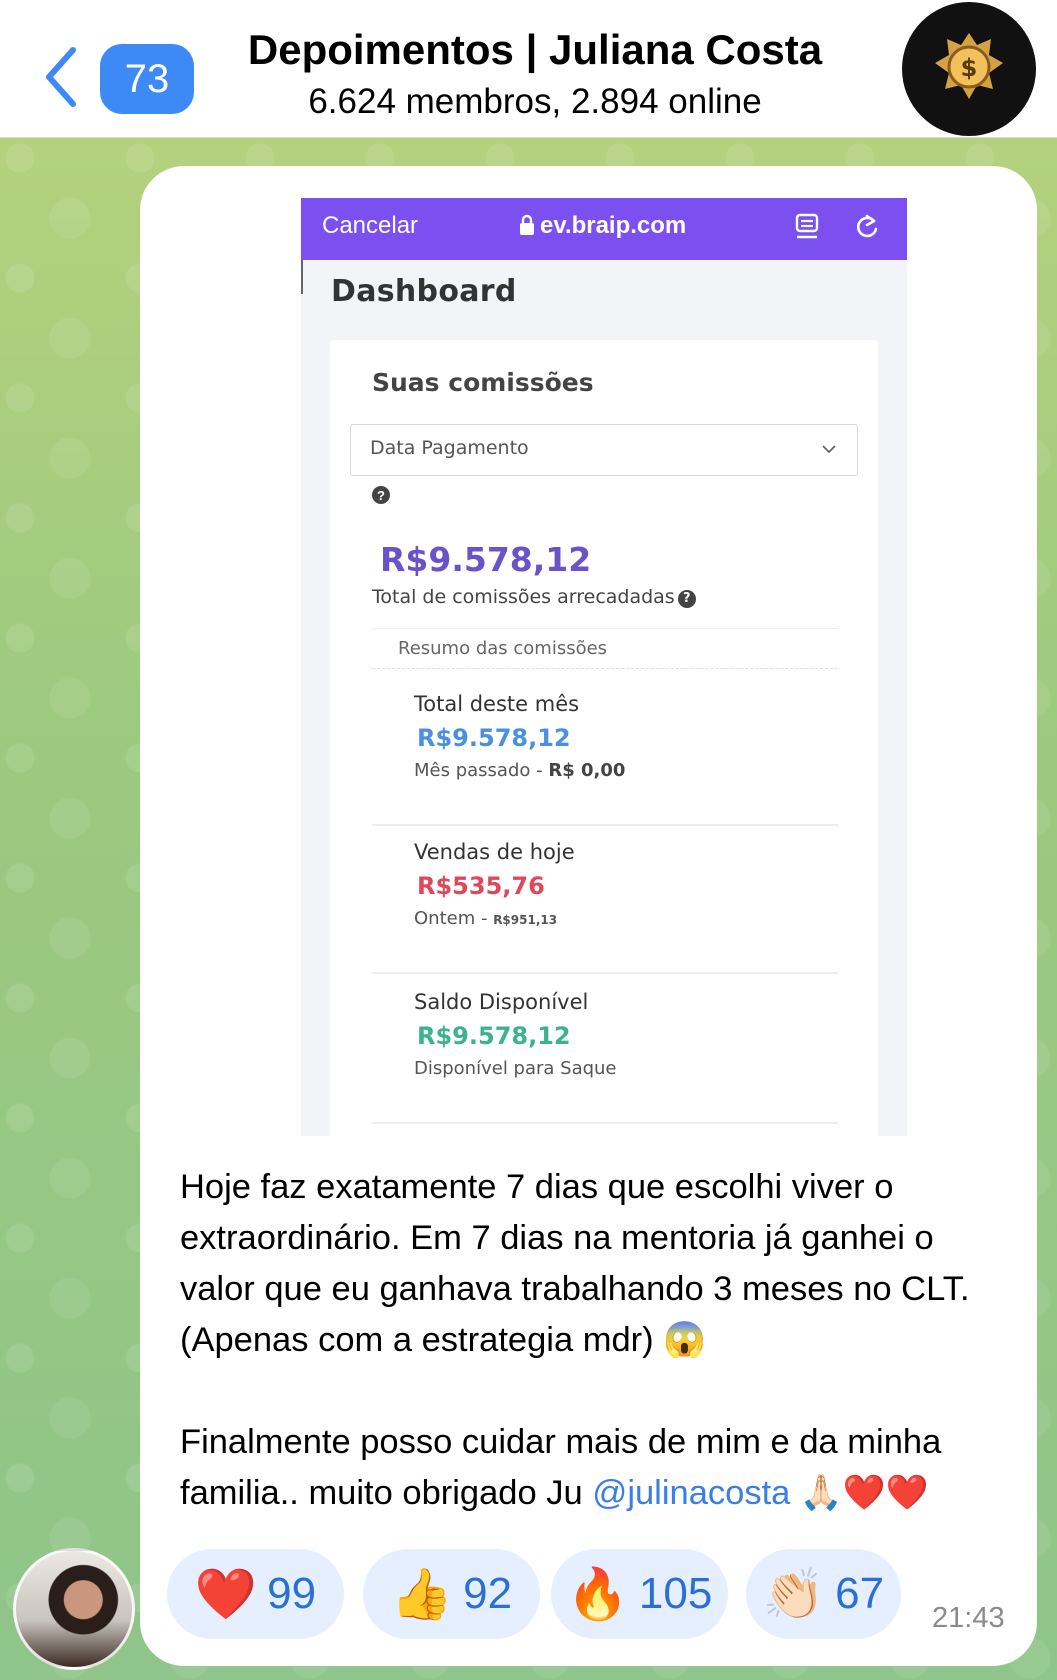  I want to click on clapping-hands-icon: 👏🏻, so click(794, 1594).